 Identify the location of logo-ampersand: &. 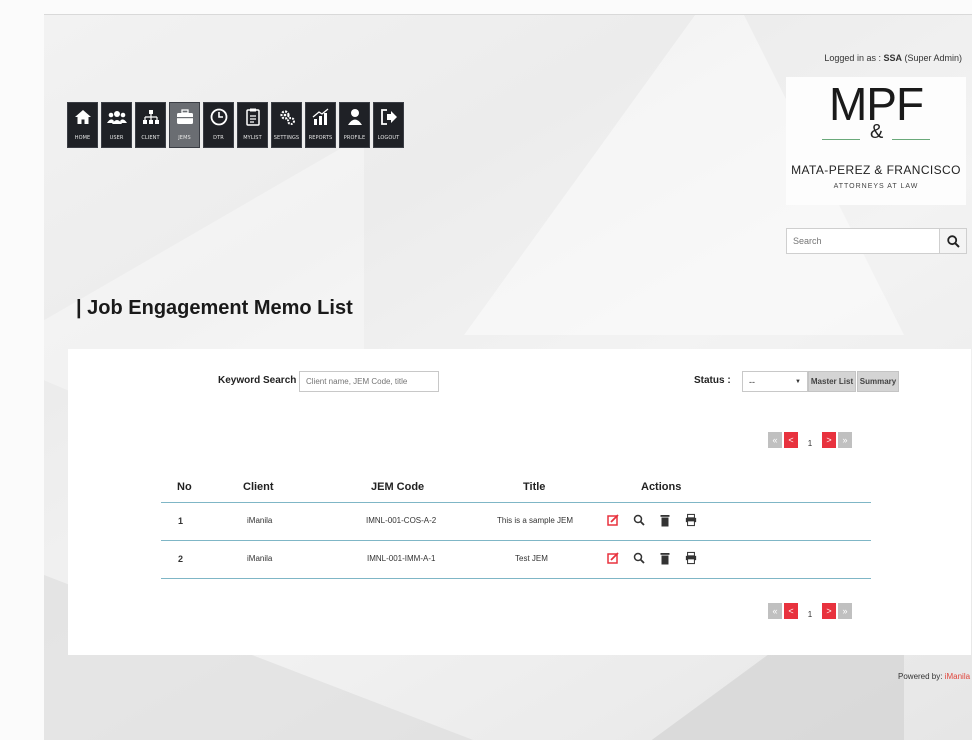
(877, 132).